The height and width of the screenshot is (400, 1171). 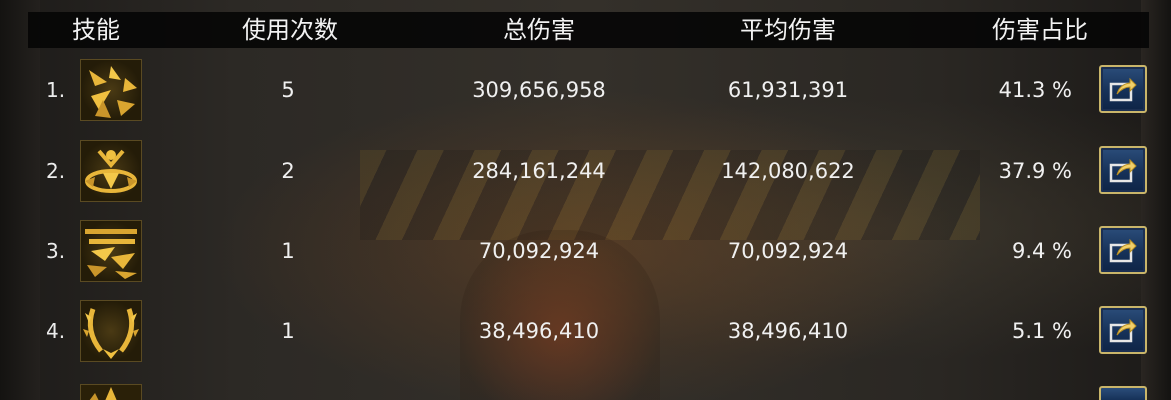 I want to click on table-header-bar, so click(x=588, y=30).